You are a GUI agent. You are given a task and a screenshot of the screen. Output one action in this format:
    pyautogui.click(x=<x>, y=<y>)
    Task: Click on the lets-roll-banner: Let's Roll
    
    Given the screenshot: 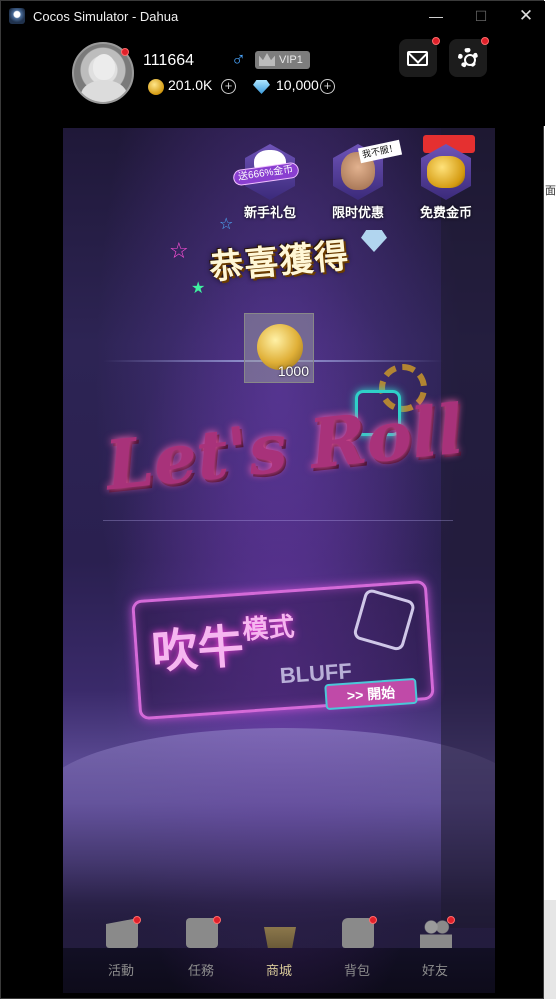 What is the action you would take?
    pyautogui.click(x=284, y=448)
    